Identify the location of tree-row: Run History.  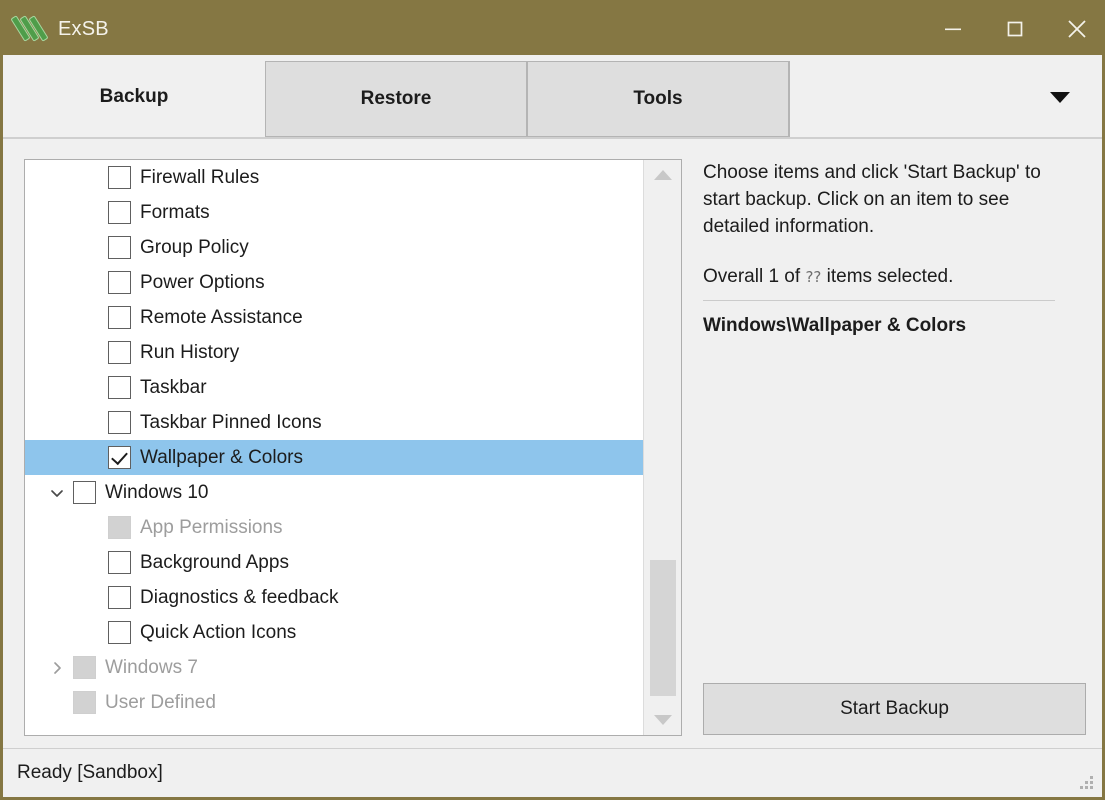
(334, 352).